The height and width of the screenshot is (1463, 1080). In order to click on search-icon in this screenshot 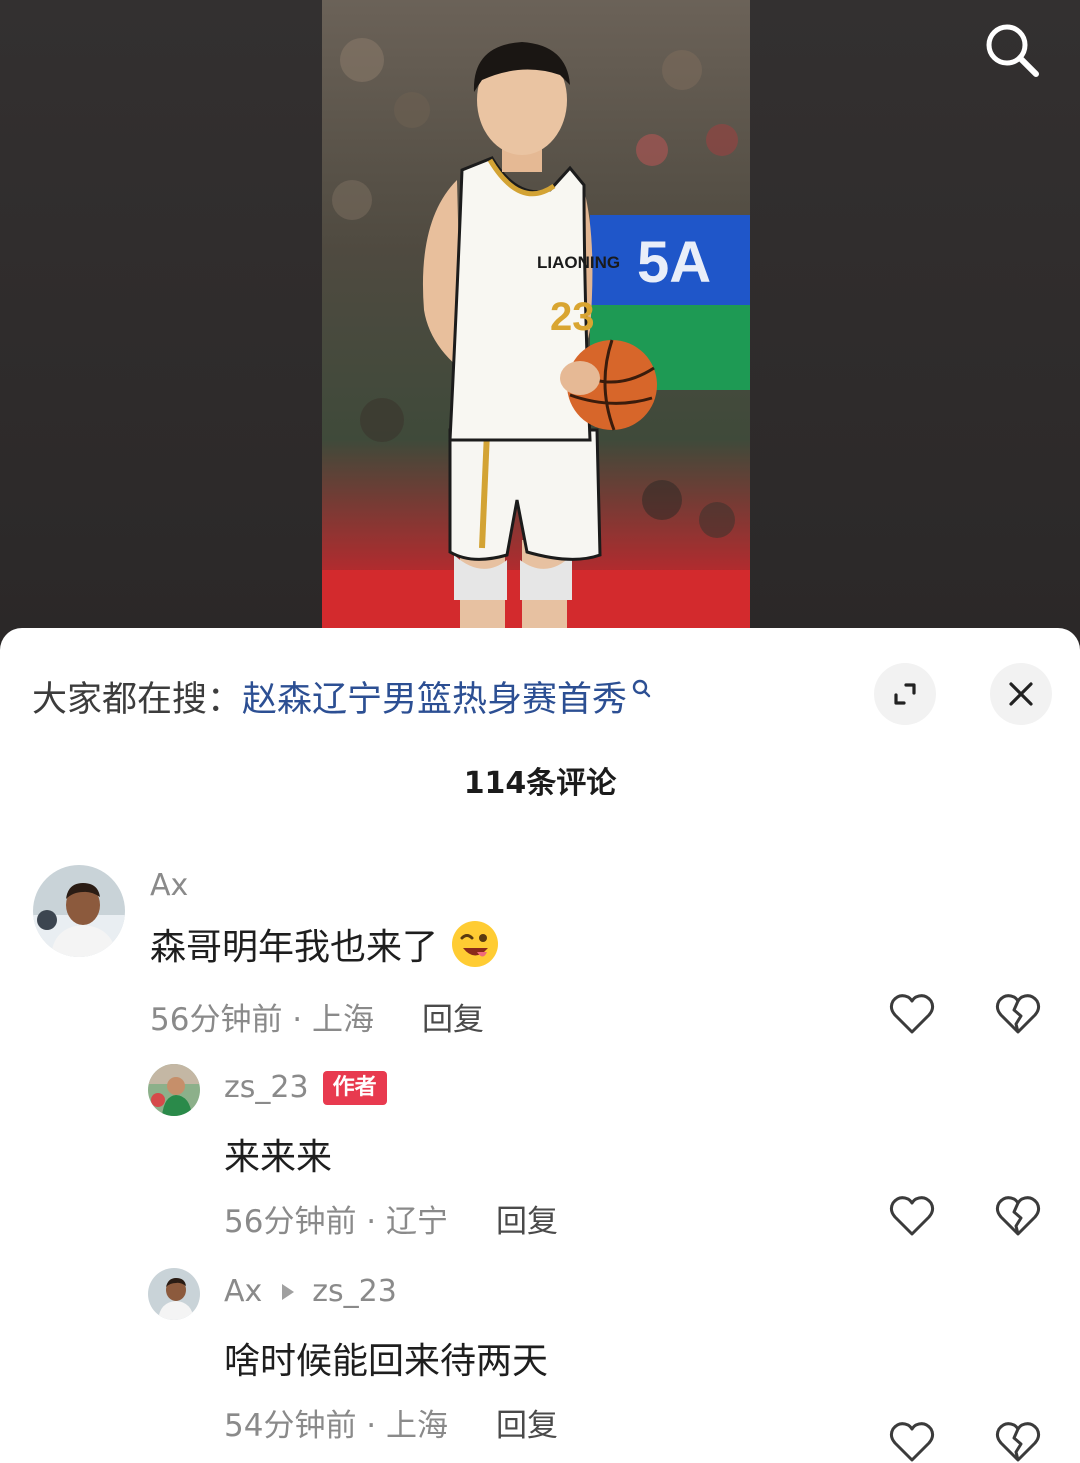, I will do `click(1012, 50)`.